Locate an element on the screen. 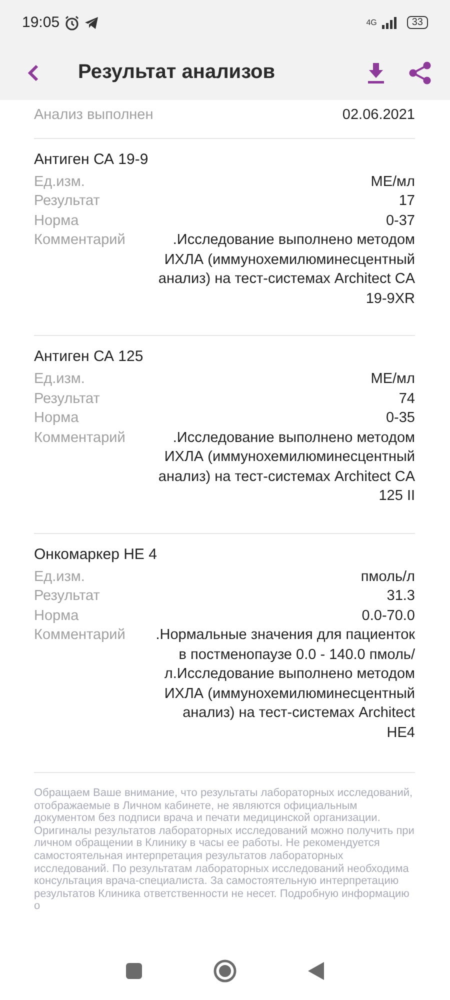 The height and width of the screenshot is (1000, 450). field-value: .Нормальные значения для пациенток в постменопаузе 0.0 - 140.0 пмоль/л.Исследование выполнено методом ИХЛА (иммунохемилюминесцентный анализ) на тест-системах Architect HE4 is located at coordinates (284, 684).